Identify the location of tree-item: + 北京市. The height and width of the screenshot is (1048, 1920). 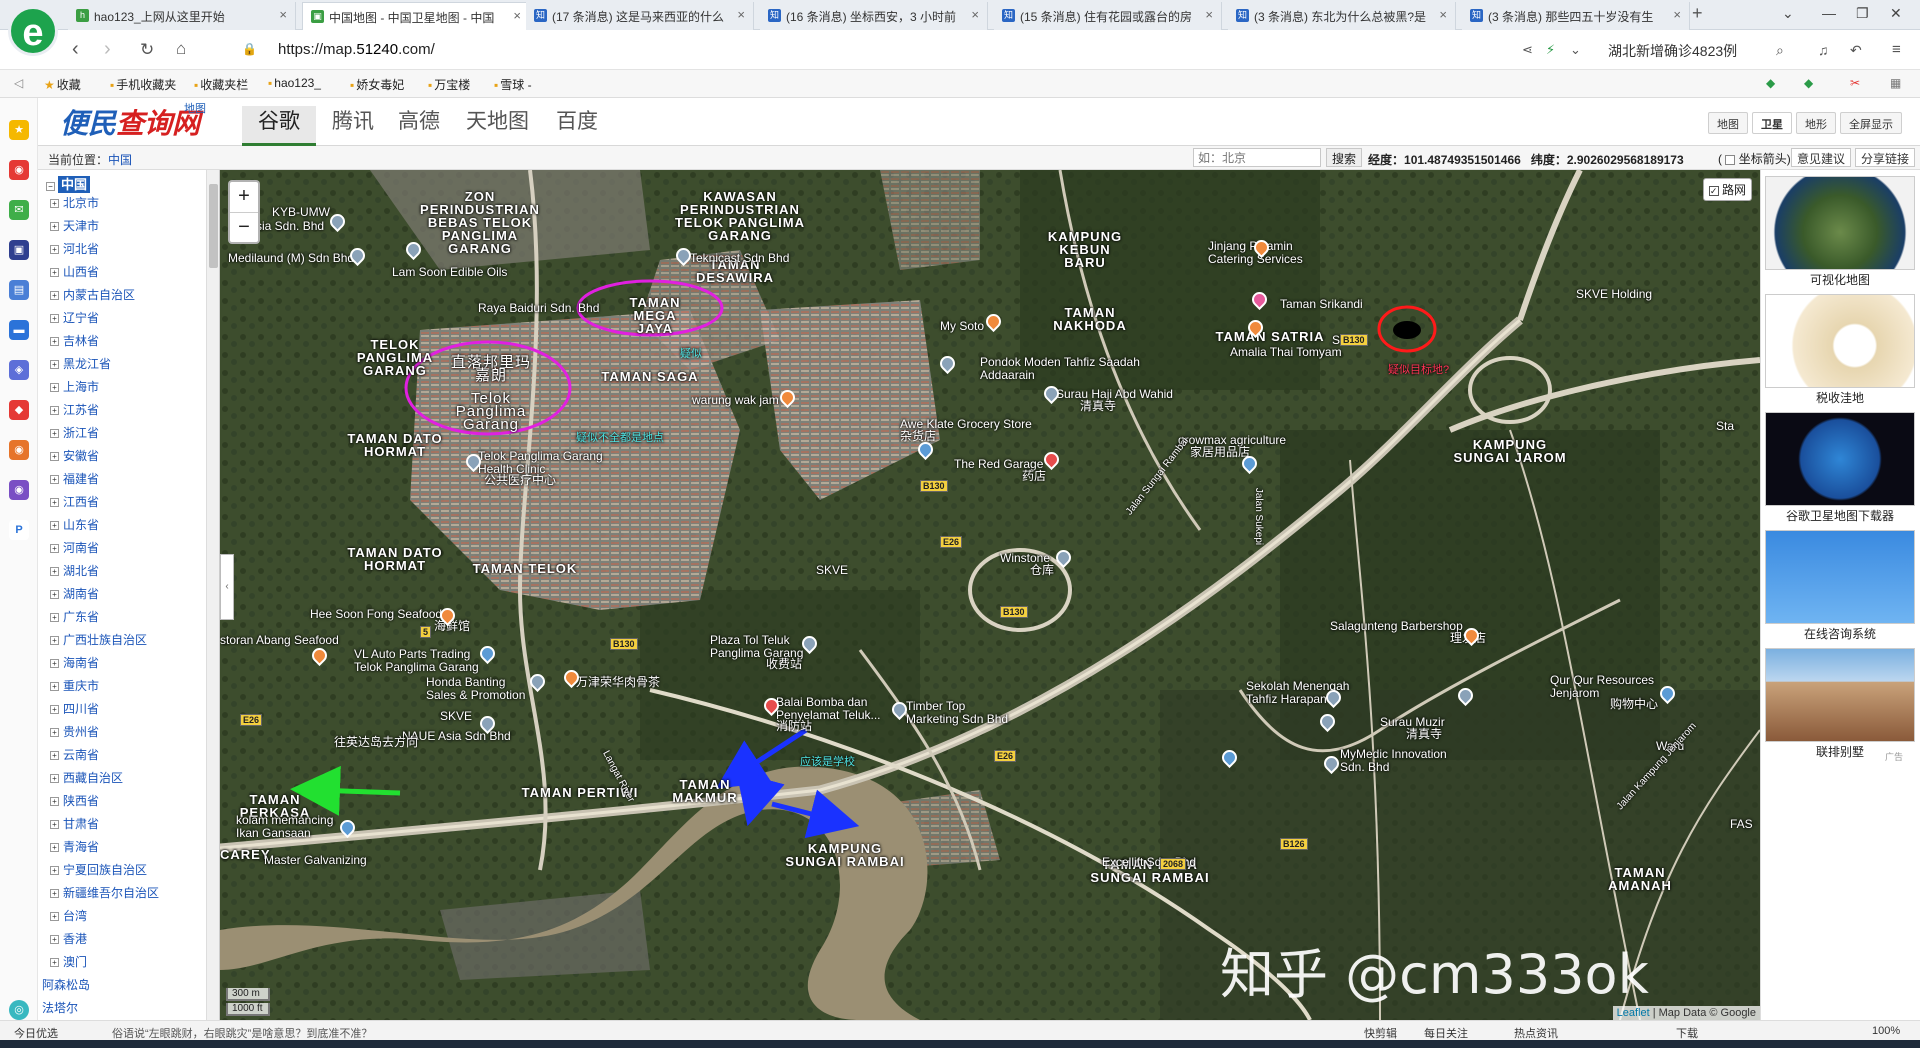
(74, 202).